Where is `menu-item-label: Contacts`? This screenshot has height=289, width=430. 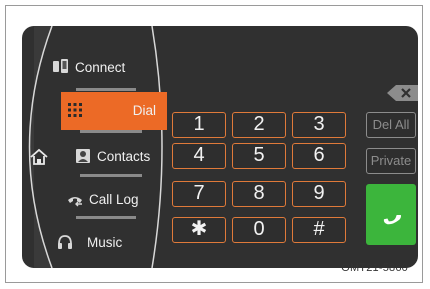 menu-item-label: Contacts is located at coordinates (124, 156).